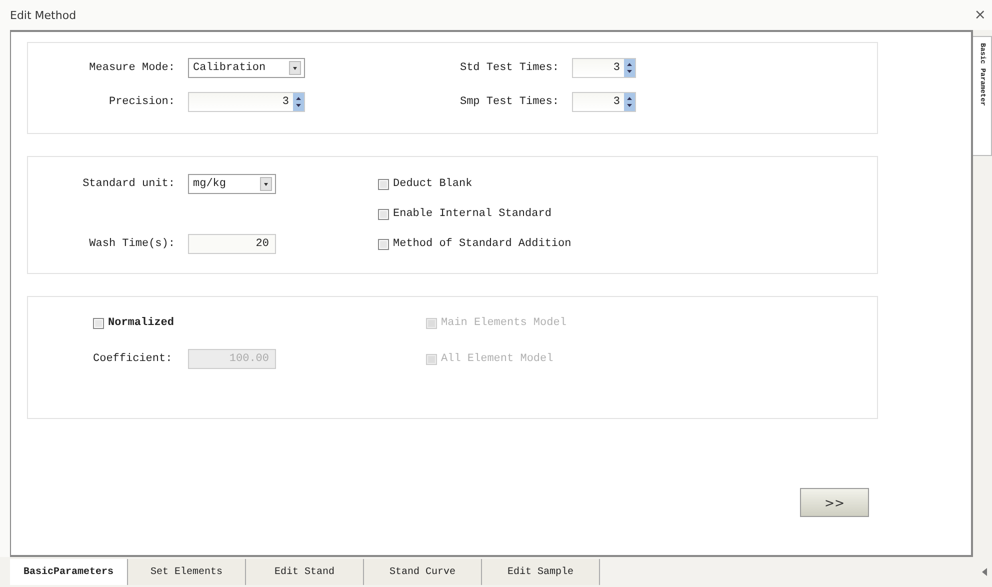 The height and width of the screenshot is (587, 992). Describe the element at coordinates (509, 102) in the screenshot. I see `field-label: Smp Test Times:` at that location.